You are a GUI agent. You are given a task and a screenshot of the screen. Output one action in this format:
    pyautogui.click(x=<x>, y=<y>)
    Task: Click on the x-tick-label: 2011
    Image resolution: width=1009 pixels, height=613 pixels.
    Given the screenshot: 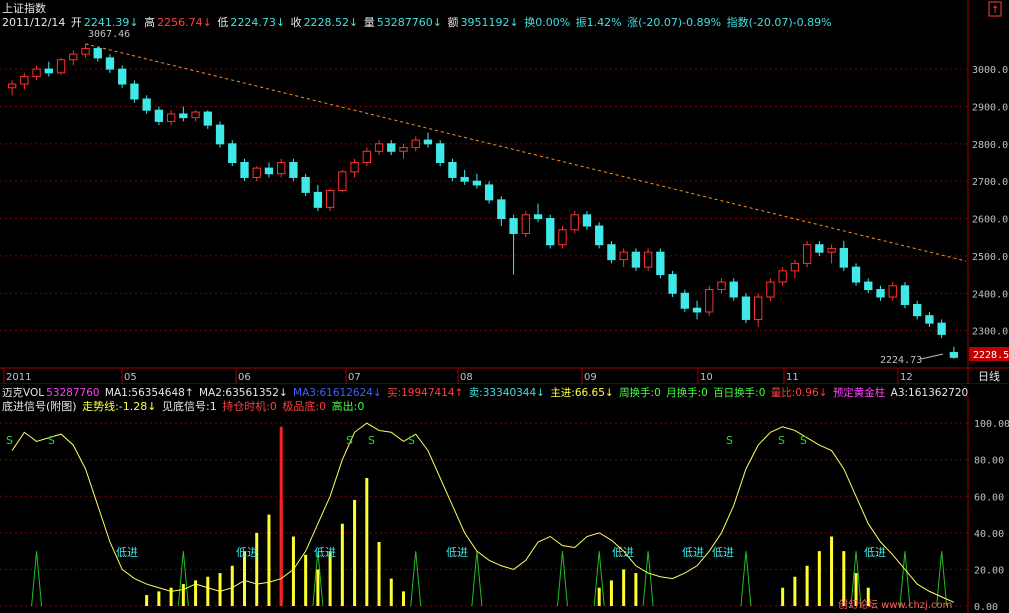 What is the action you would take?
    pyautogui.click(x=18, y=377)
    